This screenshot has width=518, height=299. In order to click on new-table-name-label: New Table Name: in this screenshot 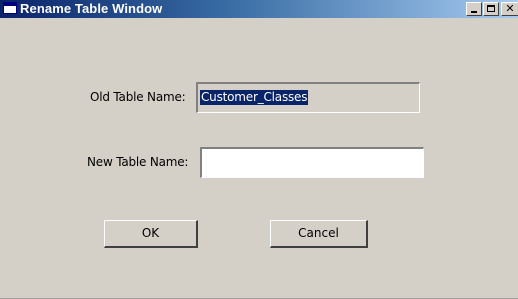, I will do `click(138, 162)`.